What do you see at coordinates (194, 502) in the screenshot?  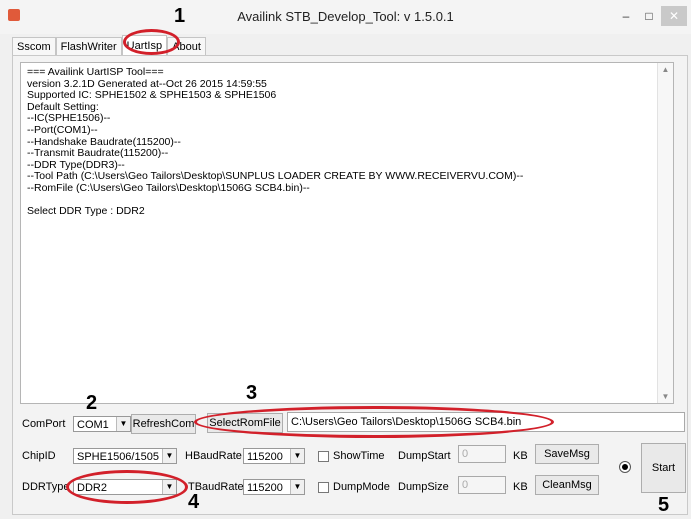 I see `annotation-number-4: 4` at bounding box center [194, 502].